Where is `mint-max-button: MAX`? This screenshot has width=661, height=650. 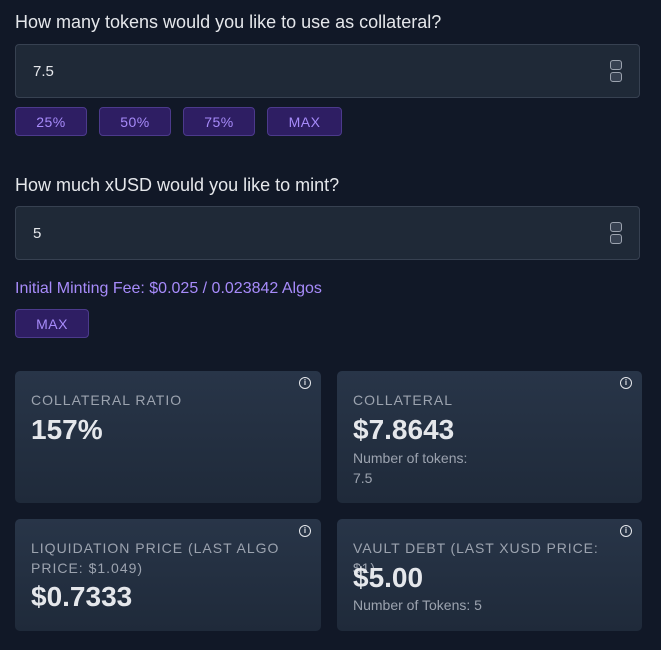
mint-max-button: MAX is located at coordinates (52, 323).